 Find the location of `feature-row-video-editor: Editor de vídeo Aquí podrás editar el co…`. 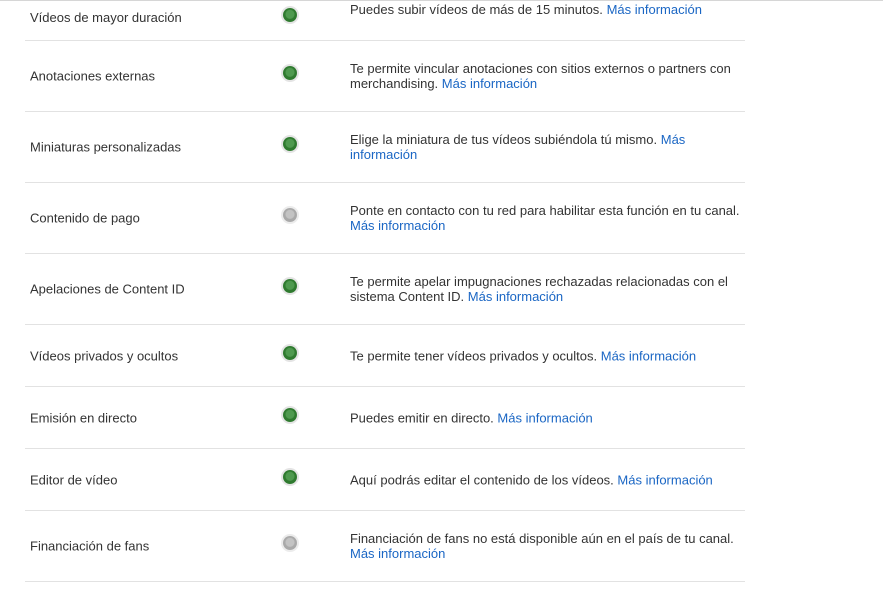

feature-row-video-editor: Editor de vídeo Aquí podrás editar el co… is located at coordinates (385, 480).